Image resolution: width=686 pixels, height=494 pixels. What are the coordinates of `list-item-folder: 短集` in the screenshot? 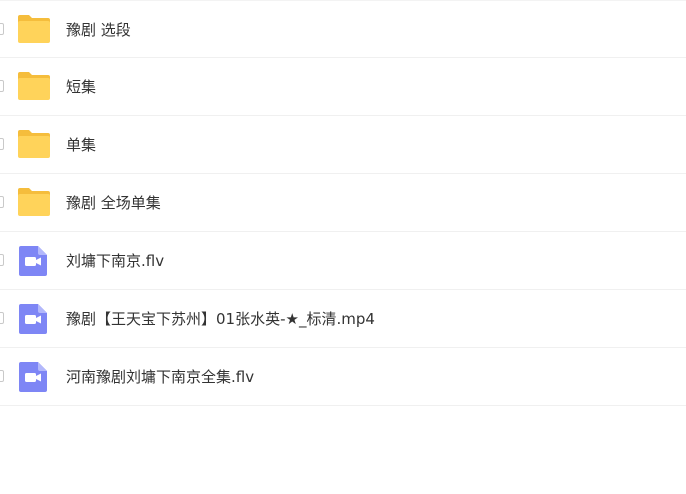 It's located at (343, 87).